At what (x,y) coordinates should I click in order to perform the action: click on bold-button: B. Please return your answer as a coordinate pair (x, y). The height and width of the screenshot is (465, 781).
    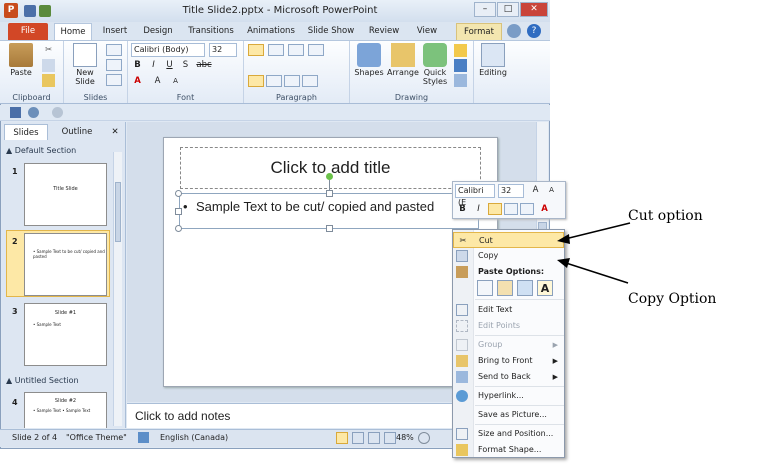
    Looking at the image, I should click on (137, 65).